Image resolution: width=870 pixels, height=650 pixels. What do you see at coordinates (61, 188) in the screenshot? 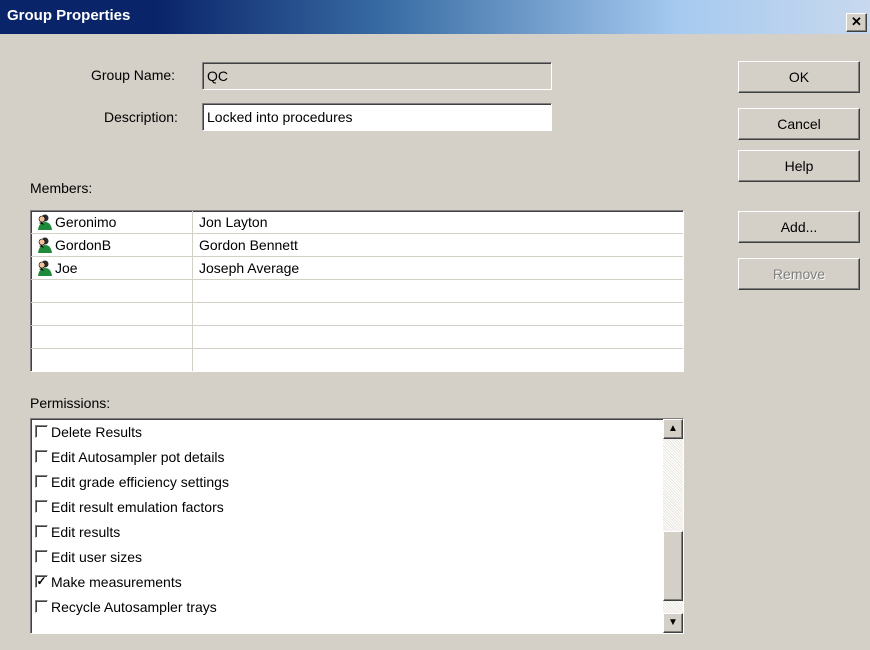
I see `members-label: Members:` at bounding box center [61, 188].